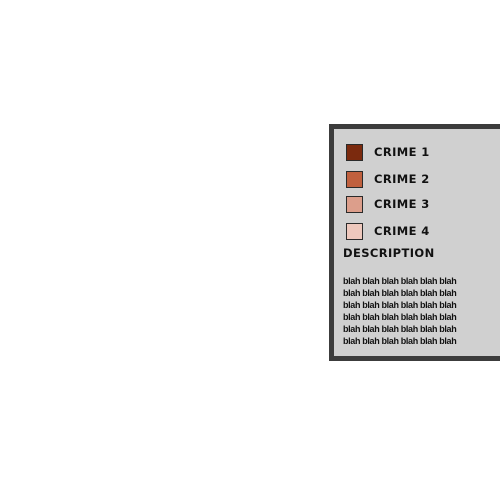  Describe the element at coordinates (402, 179) in the screenshot. I see `legend-item-label: CRIME 2` at that location.